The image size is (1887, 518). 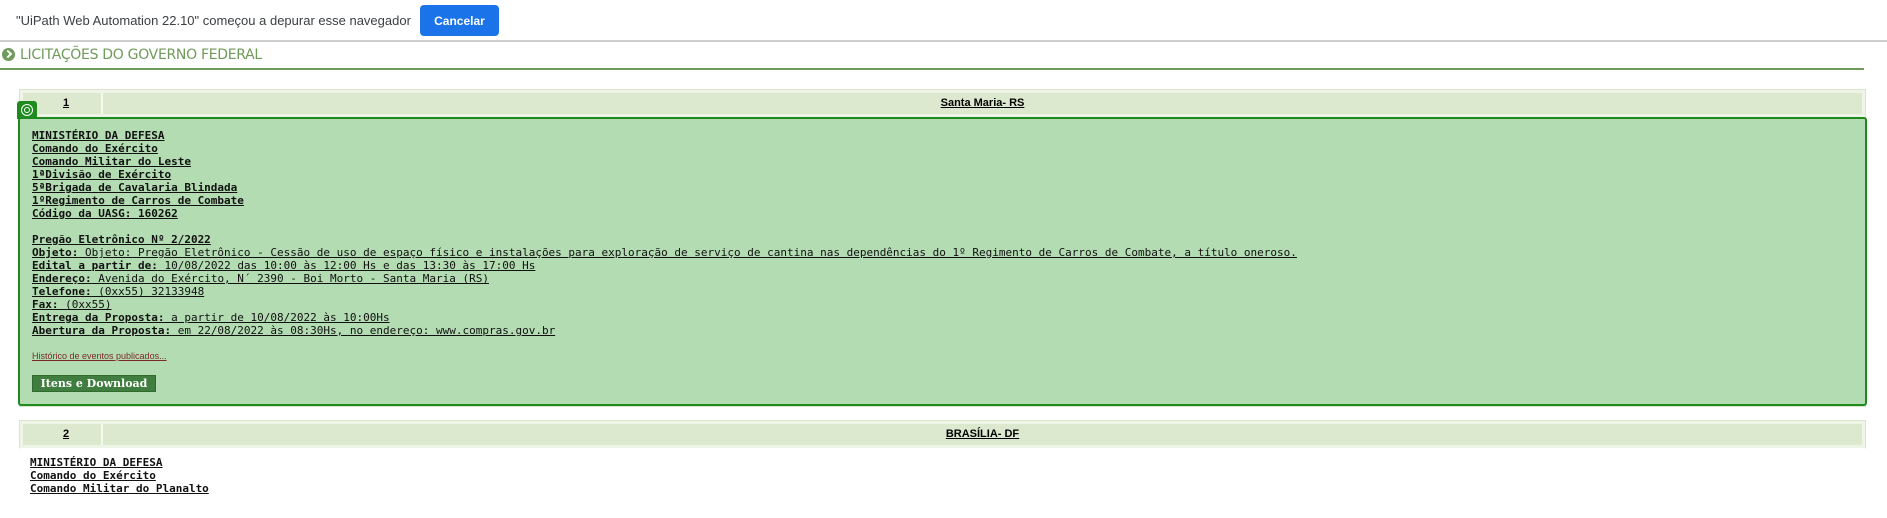 I want to click on record-number-link: 2, so click(x=67, y=434).